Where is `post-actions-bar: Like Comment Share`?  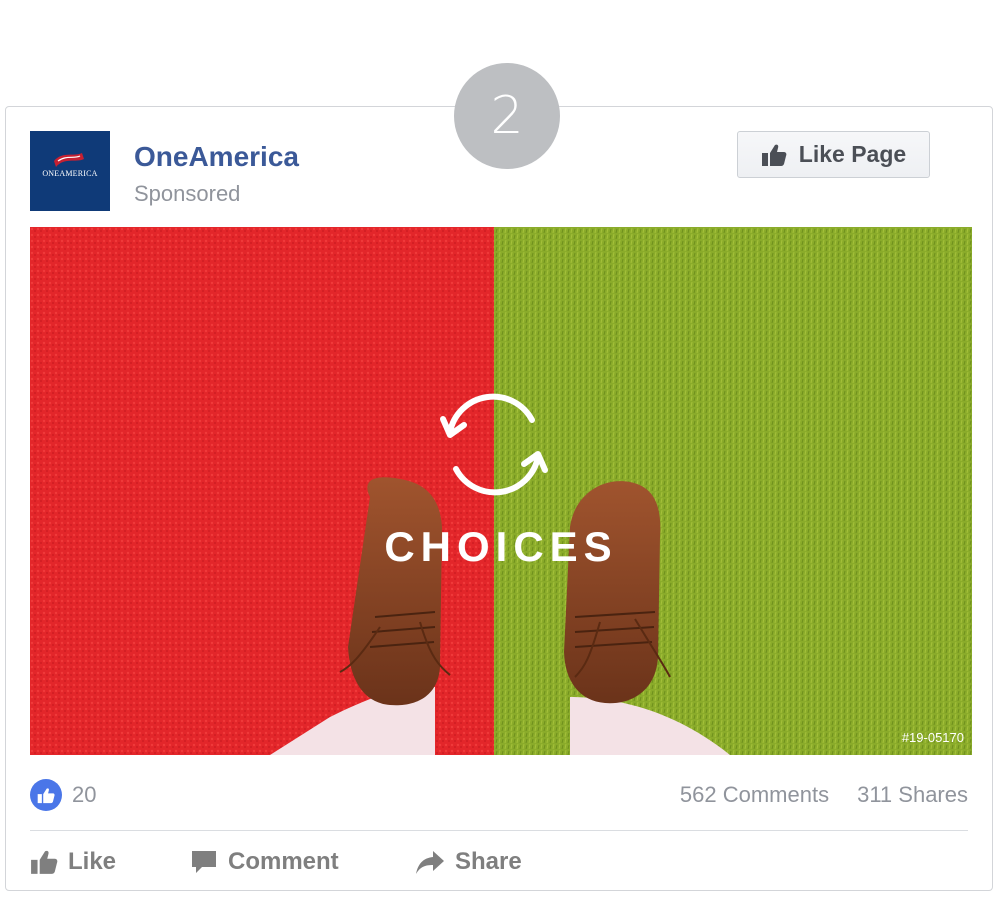 post-actions-bar: Like Comment Share is located at coordinates (499, 862).